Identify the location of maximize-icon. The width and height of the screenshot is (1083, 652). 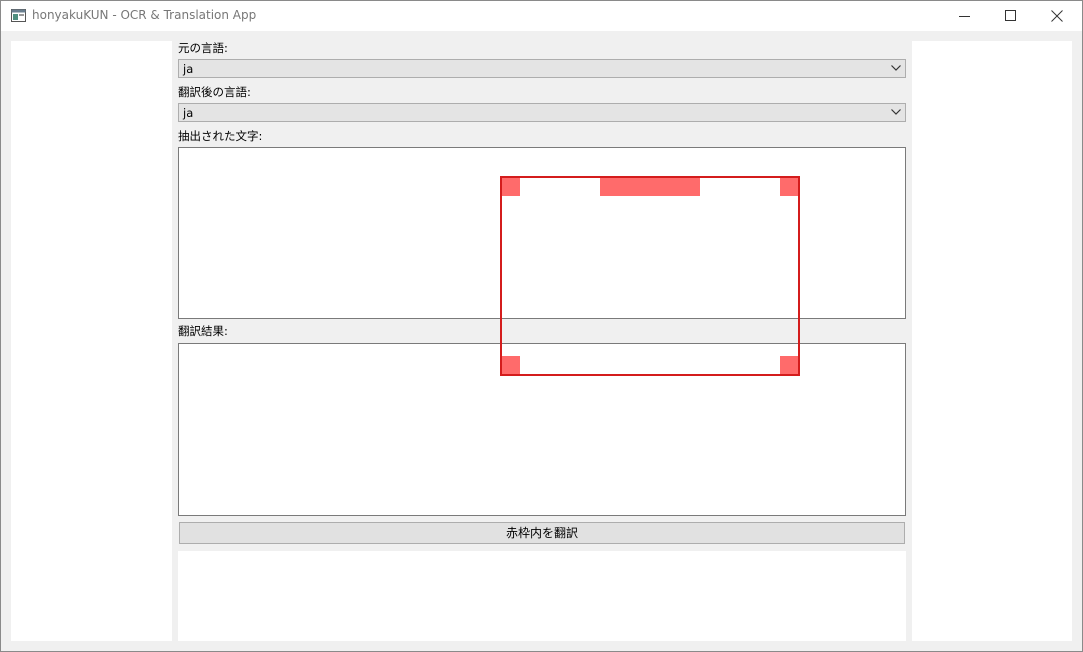
(1010, 15).